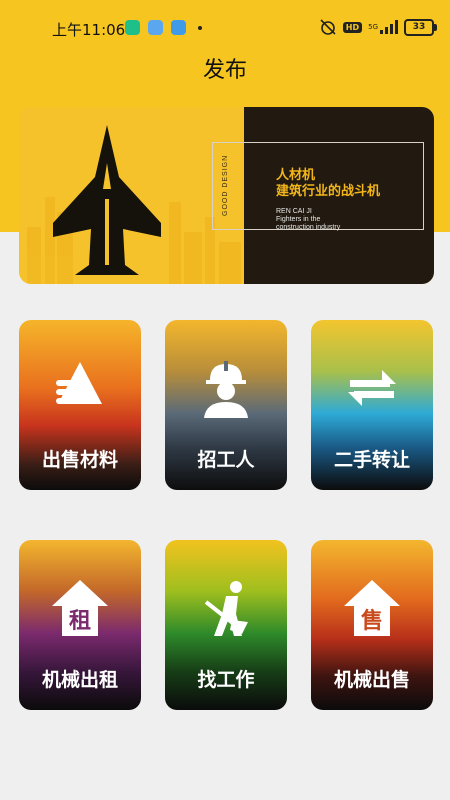 The image size is (450, 800). What do you see at coordinates (226, 460) in the screenshot?
I see `card-label: 招工人` at bounding box center [226, 460].